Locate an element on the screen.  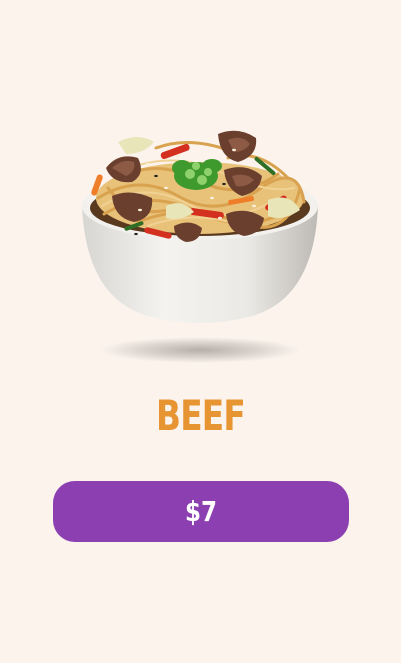
price-button: $7 is located at coordinates (201, 511).